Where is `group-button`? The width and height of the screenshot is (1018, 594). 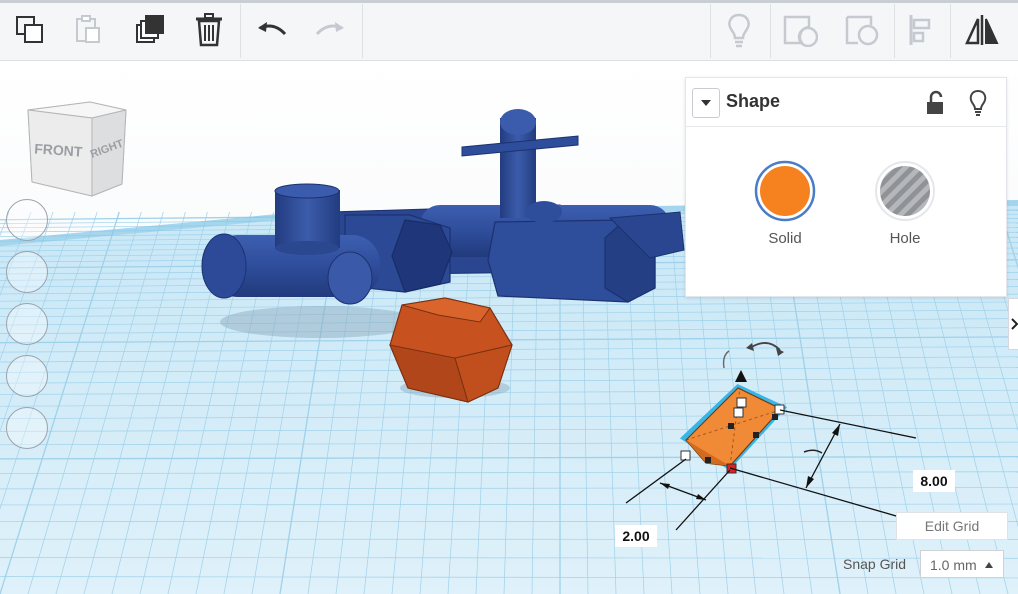
group-button is located at coordinates (800, 30).